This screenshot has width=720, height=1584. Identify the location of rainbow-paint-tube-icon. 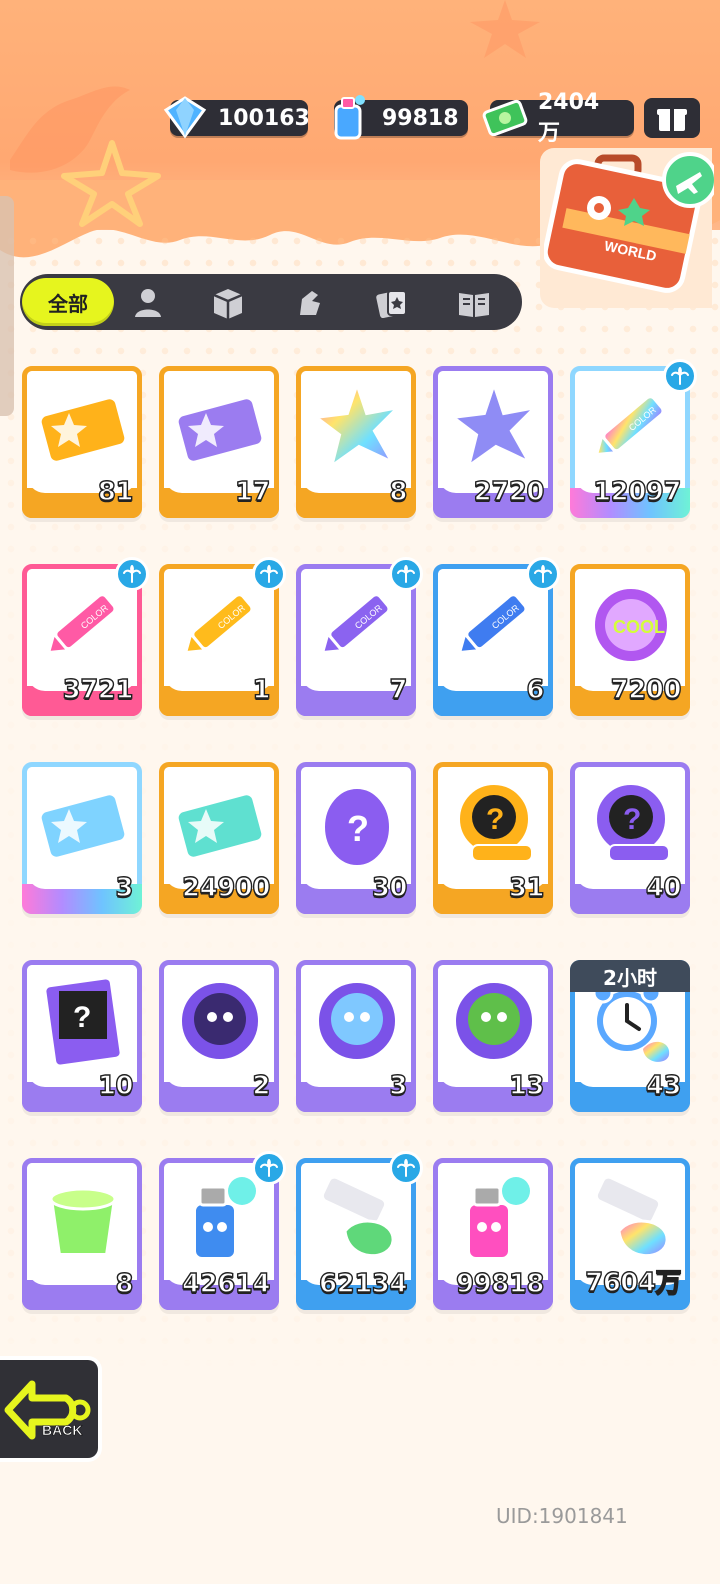
(631, 1216).